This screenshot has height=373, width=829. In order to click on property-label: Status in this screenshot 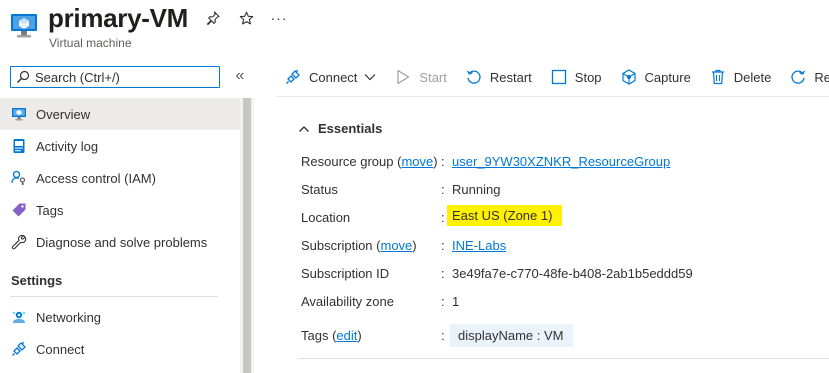, I will do `click(319, 189)`.